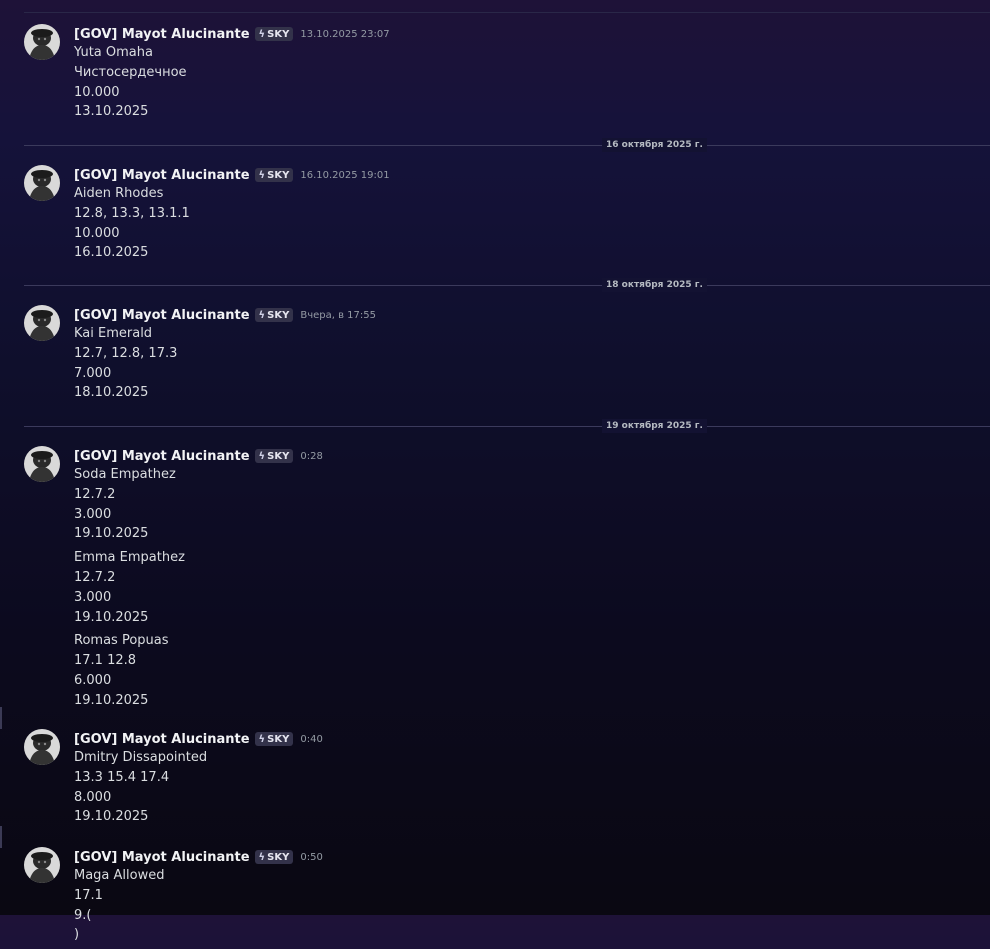  What do you see at coordinates (507, 426) in the screenshot?
I see `date-divider: 19 октября 2025 г.` at bounding box center [507, 426].